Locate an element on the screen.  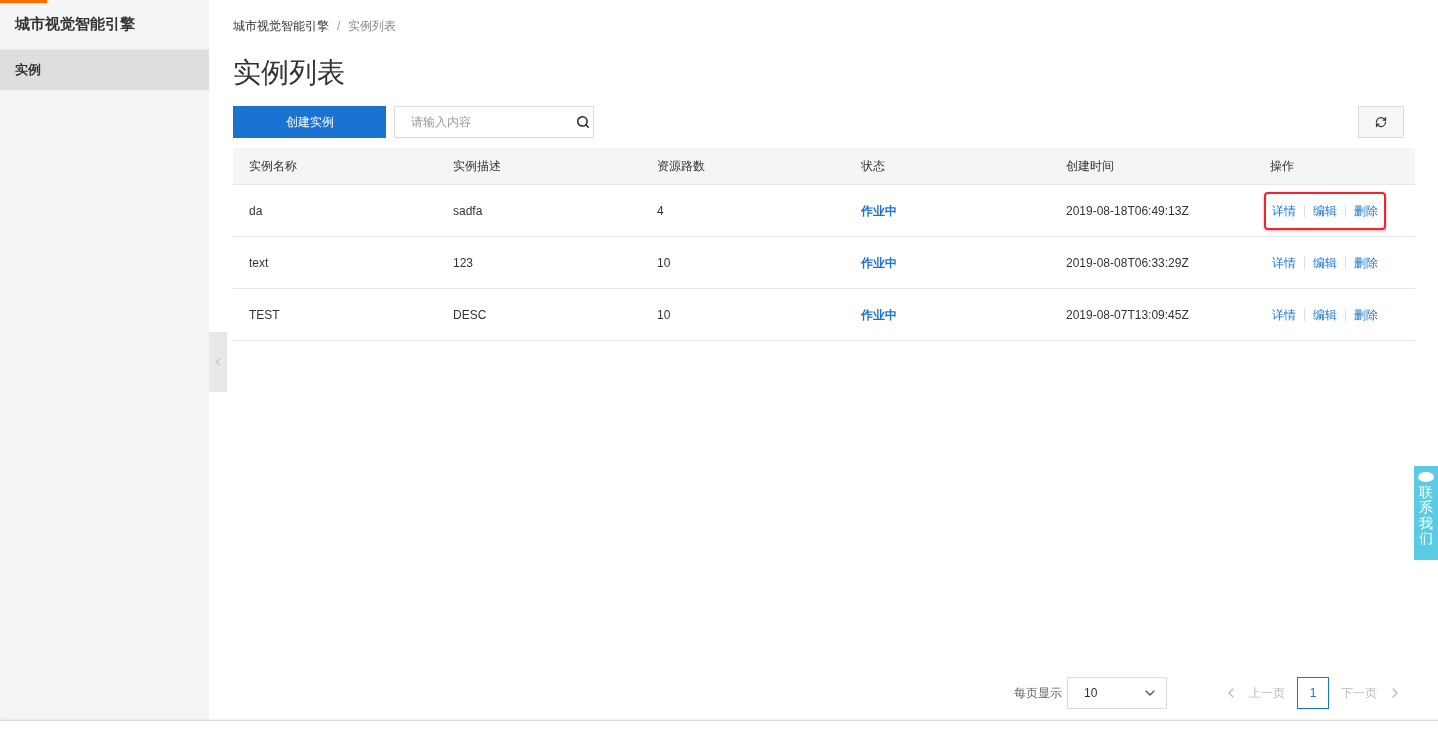
table-cell: 4 is located at coordinates (660, 210).